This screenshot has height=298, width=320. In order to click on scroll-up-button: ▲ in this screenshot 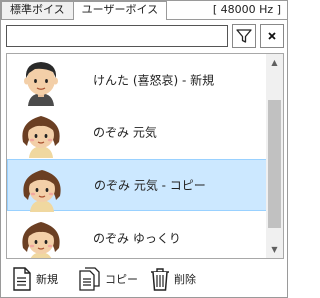, I will do `click(274, 62)`.